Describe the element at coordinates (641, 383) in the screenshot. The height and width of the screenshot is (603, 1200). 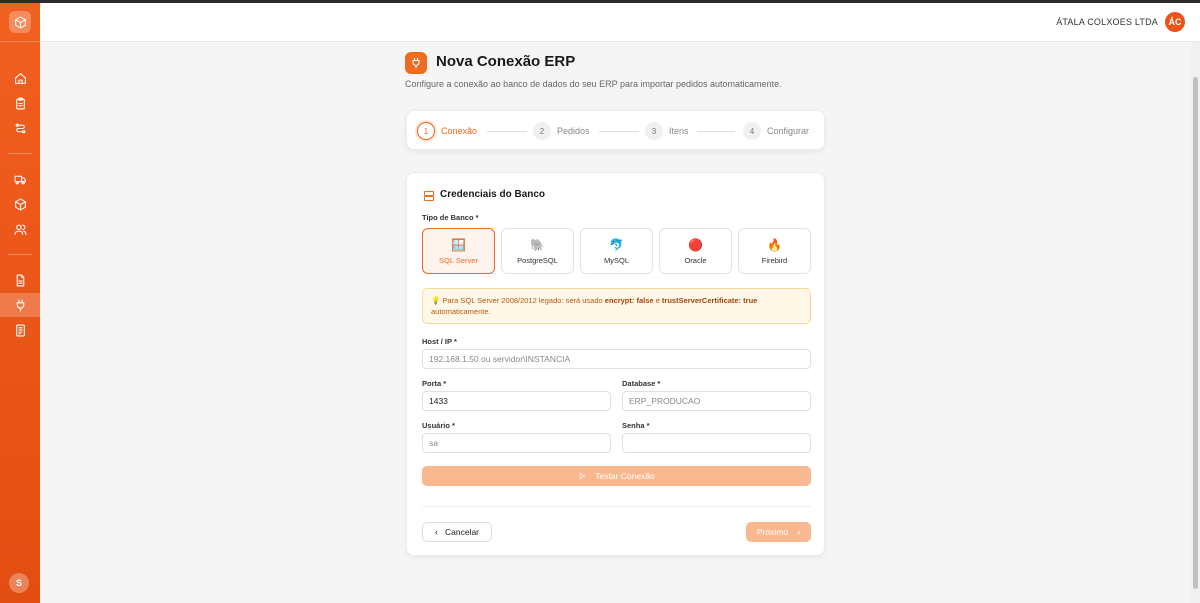
I see `database-label: Database *` at that location.